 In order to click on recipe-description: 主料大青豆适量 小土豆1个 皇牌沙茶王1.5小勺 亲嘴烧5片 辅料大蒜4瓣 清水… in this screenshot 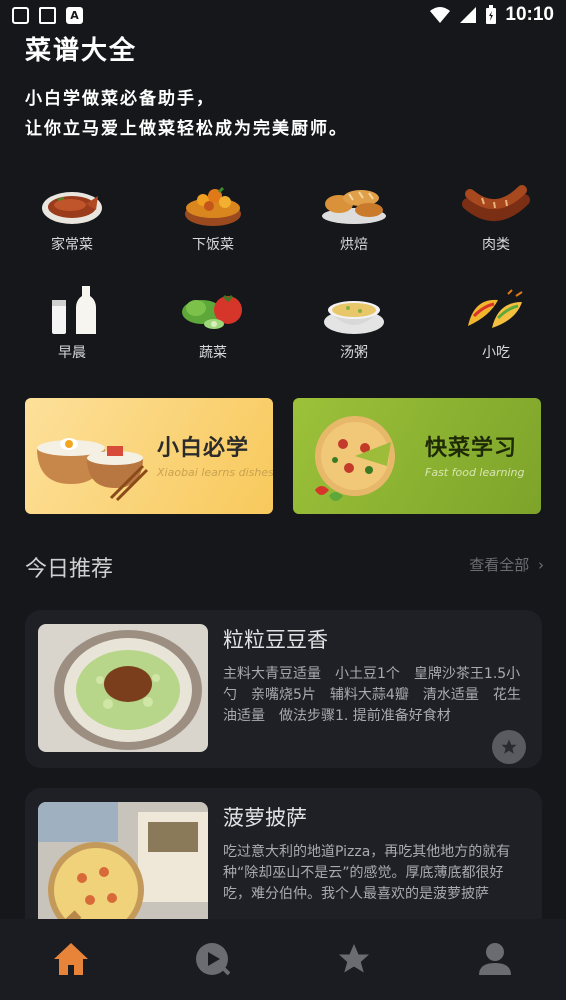, I will do `click(372, 695)`.